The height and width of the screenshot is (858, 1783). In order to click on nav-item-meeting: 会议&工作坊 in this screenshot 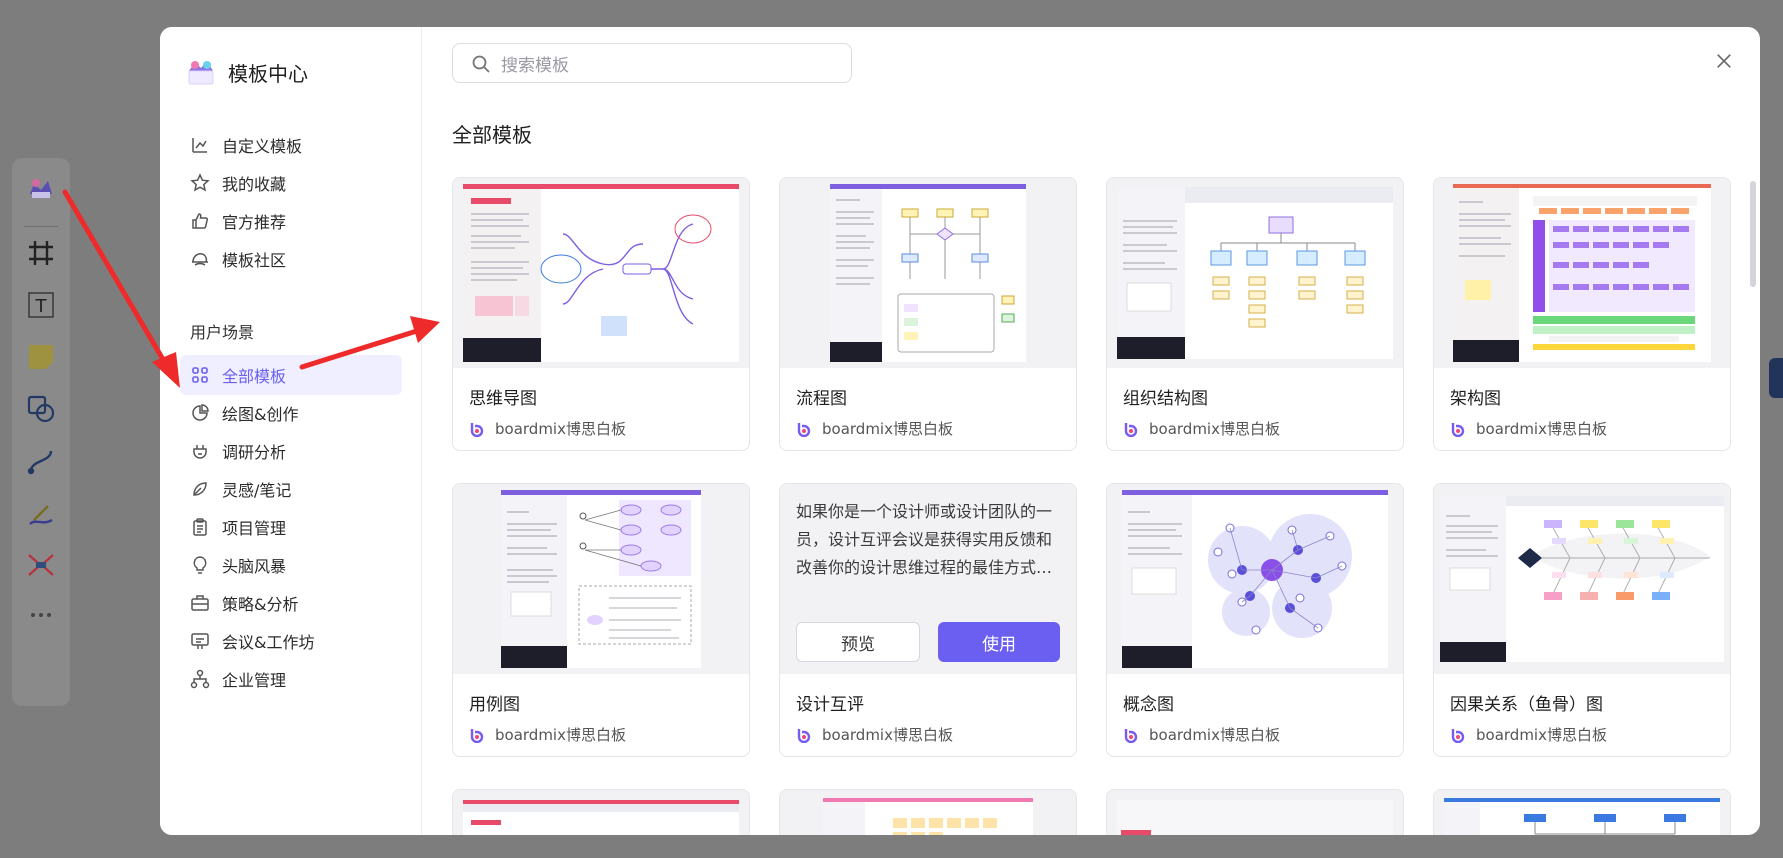, I will do `click(291, 641)`.